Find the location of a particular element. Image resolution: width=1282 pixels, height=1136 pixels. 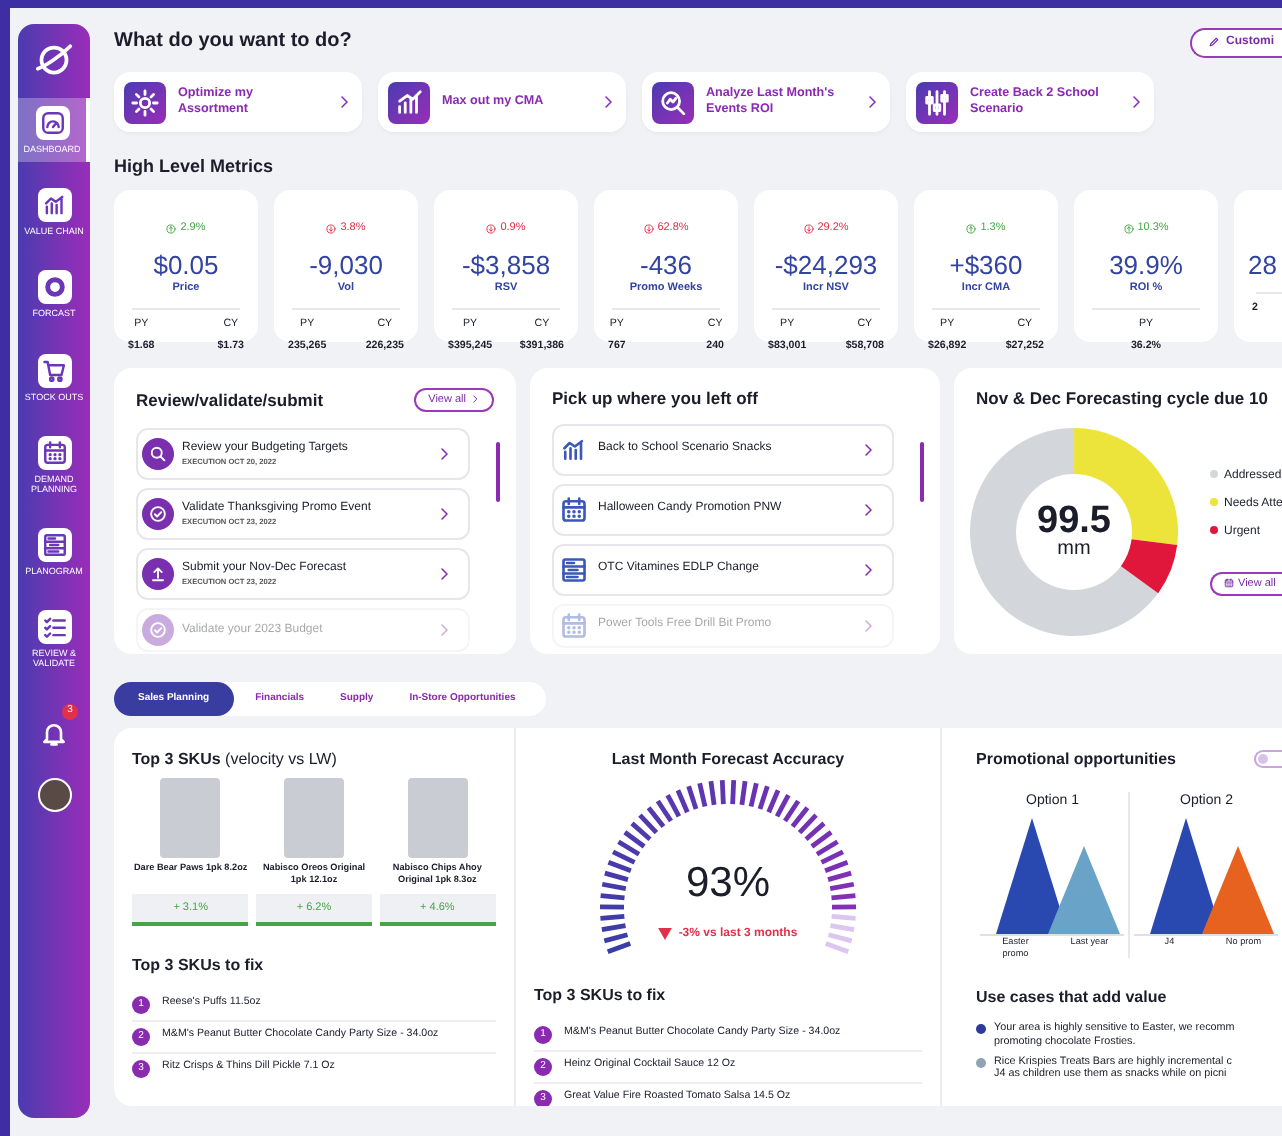

avatar is located at coordinates (54, 794).